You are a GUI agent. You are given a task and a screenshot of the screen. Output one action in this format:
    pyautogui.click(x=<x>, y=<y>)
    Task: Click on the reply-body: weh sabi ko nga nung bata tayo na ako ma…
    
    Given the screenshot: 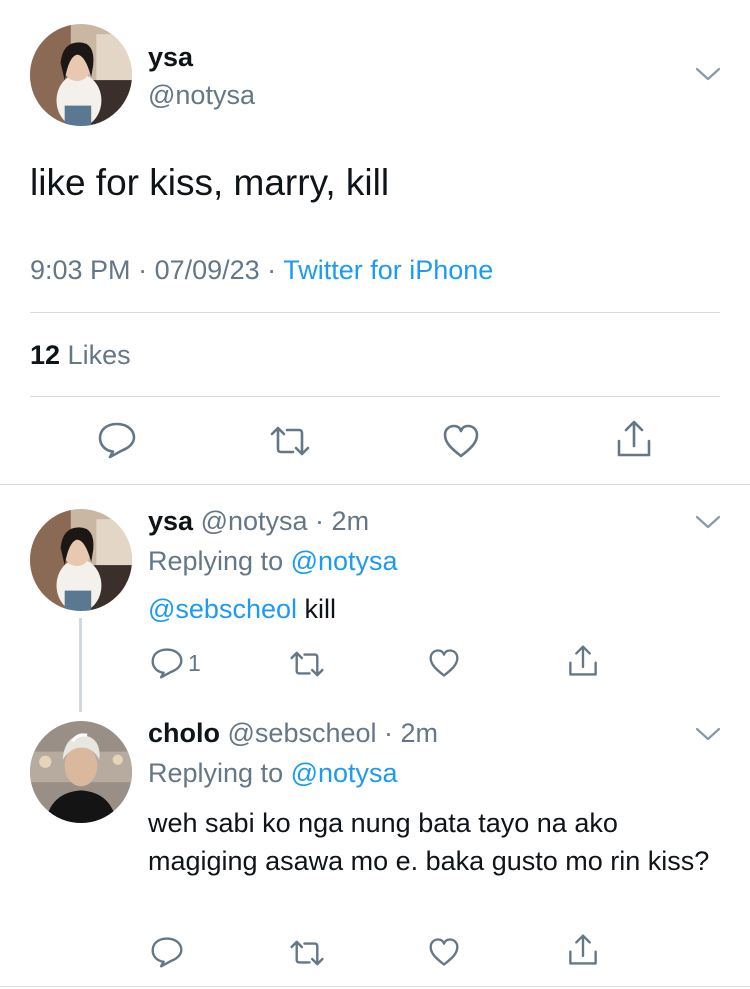 What is the action you would take?
    pyautogui.click(x=429, y=842)
    